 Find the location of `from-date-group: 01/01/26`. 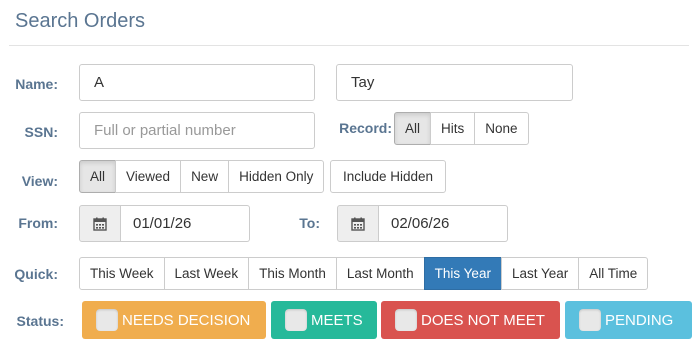

from-date-group: 01/01/26 is located at coordinates (164, 223).